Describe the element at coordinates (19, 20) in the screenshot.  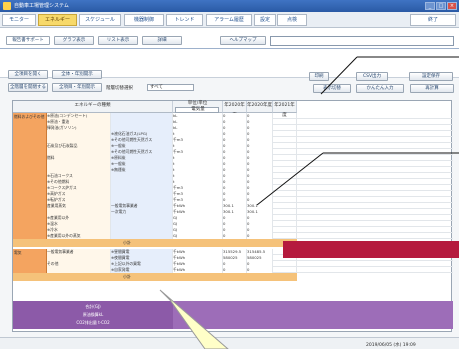
I see `menu-monitor: モニター` at that location.